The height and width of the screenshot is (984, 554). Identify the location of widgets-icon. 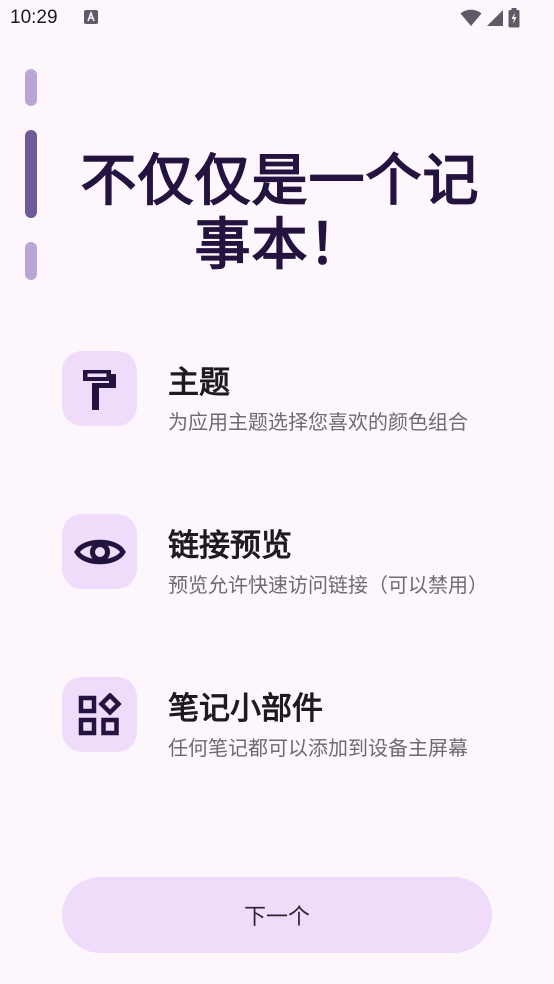
(100, 713).